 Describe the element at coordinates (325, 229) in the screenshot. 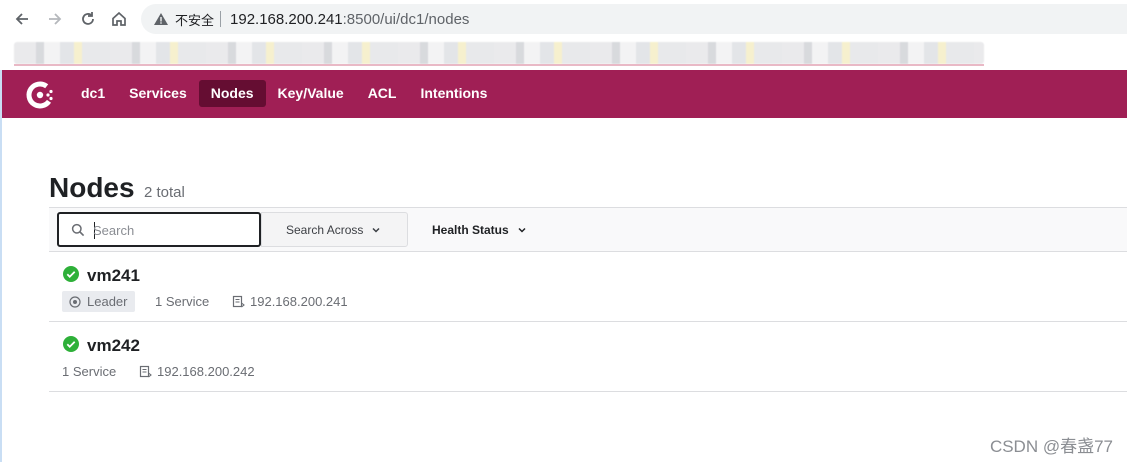

I see `search-across-label: Search Across` at that location.